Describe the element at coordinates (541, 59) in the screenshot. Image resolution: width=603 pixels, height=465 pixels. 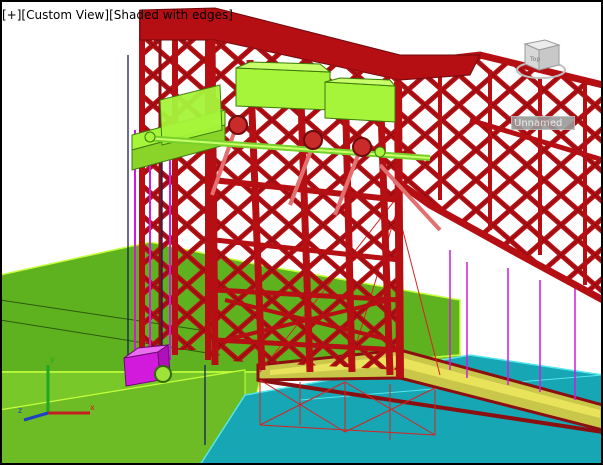
I see `viewcube: Top` at that location.